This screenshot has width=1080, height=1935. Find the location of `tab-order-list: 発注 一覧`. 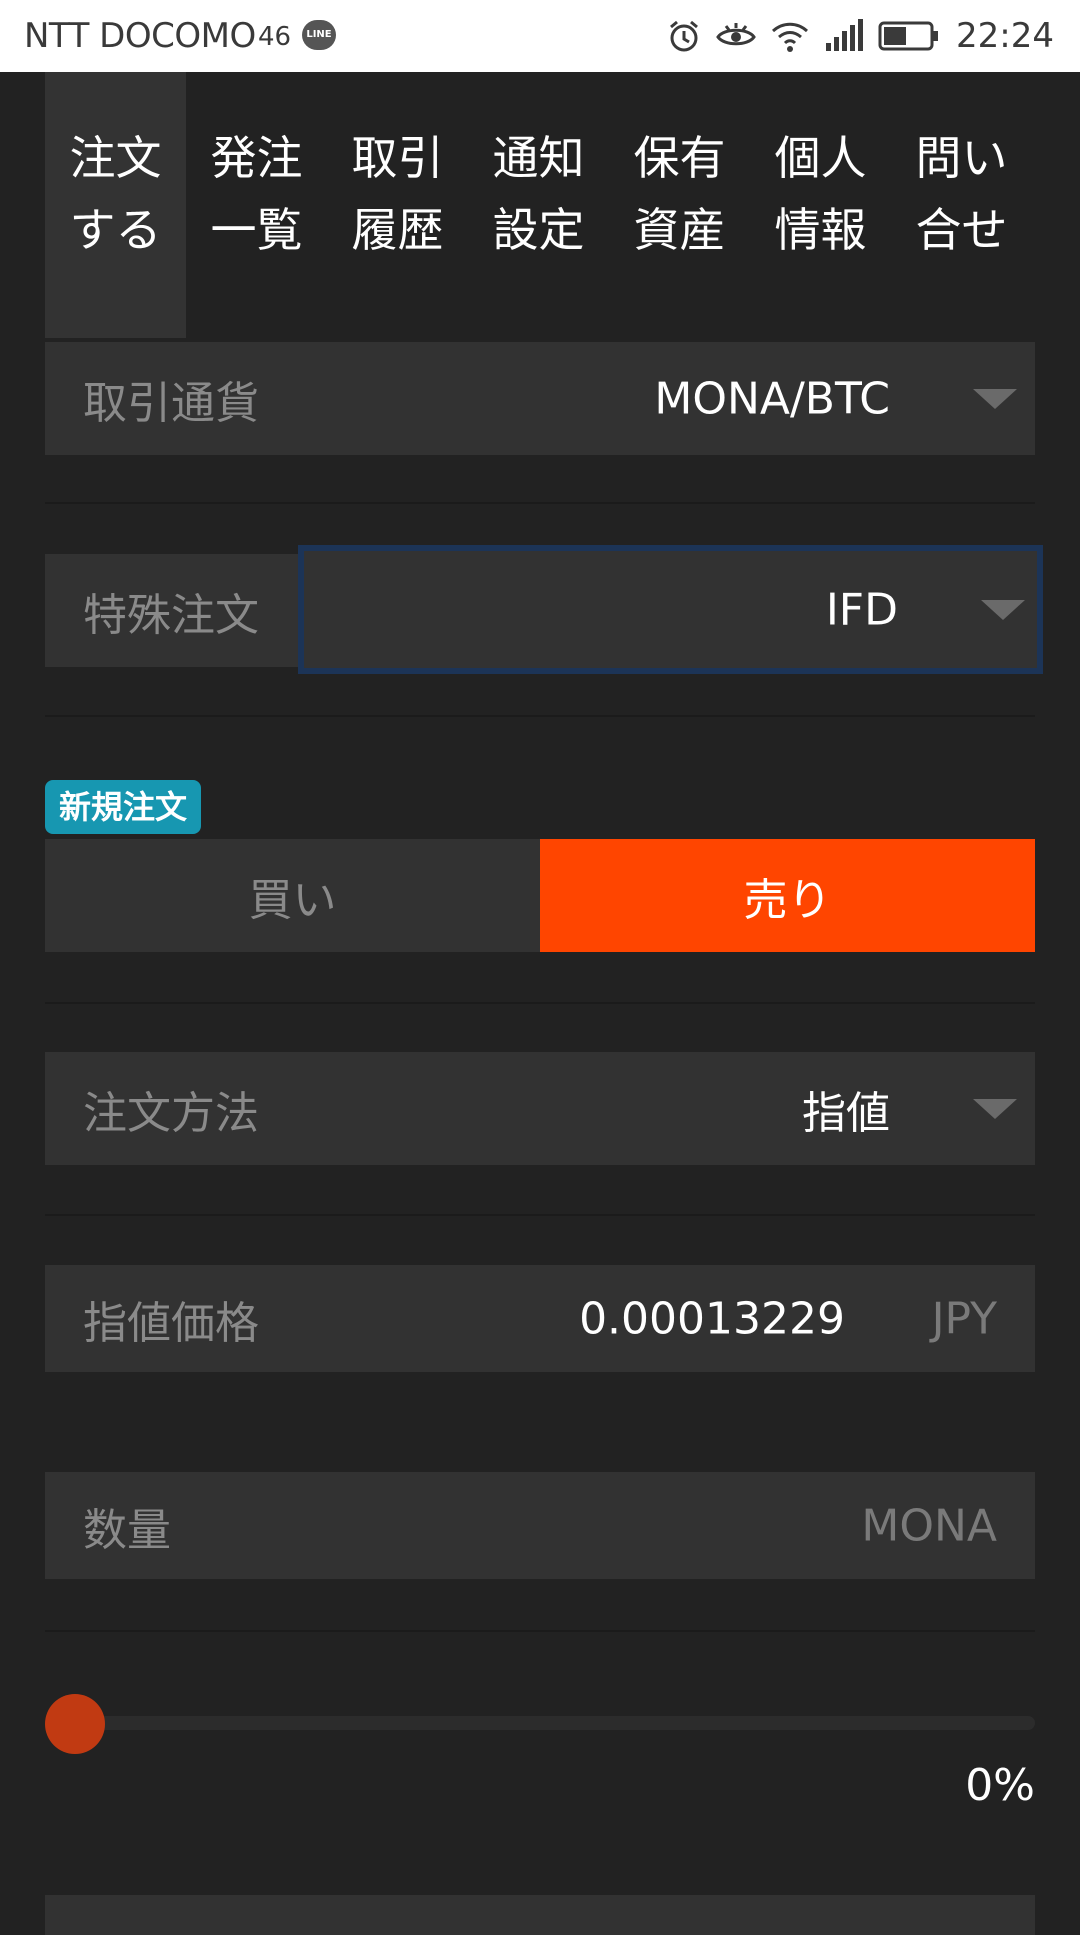

tab-order-list: 発注 一覧 is located at coordinates (256, 205).